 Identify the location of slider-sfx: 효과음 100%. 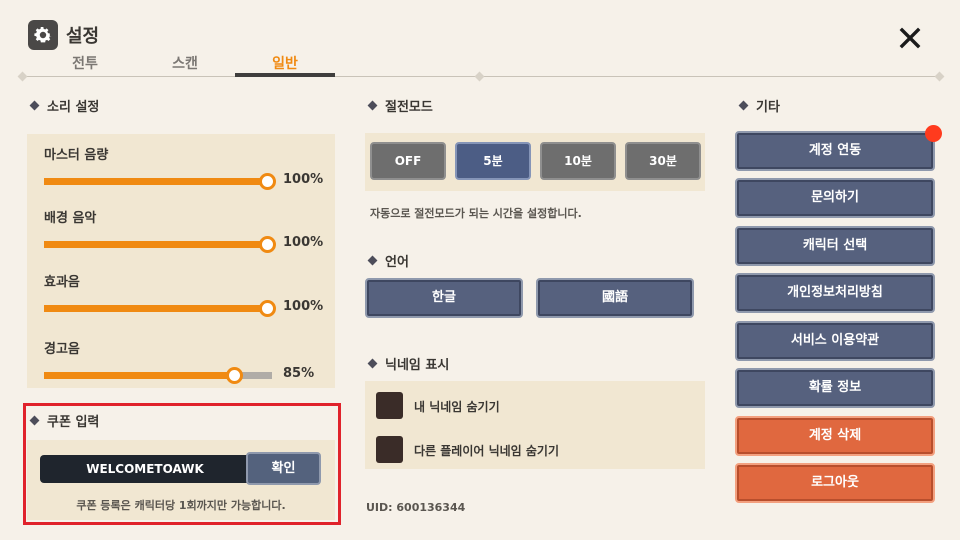
(189, 294).